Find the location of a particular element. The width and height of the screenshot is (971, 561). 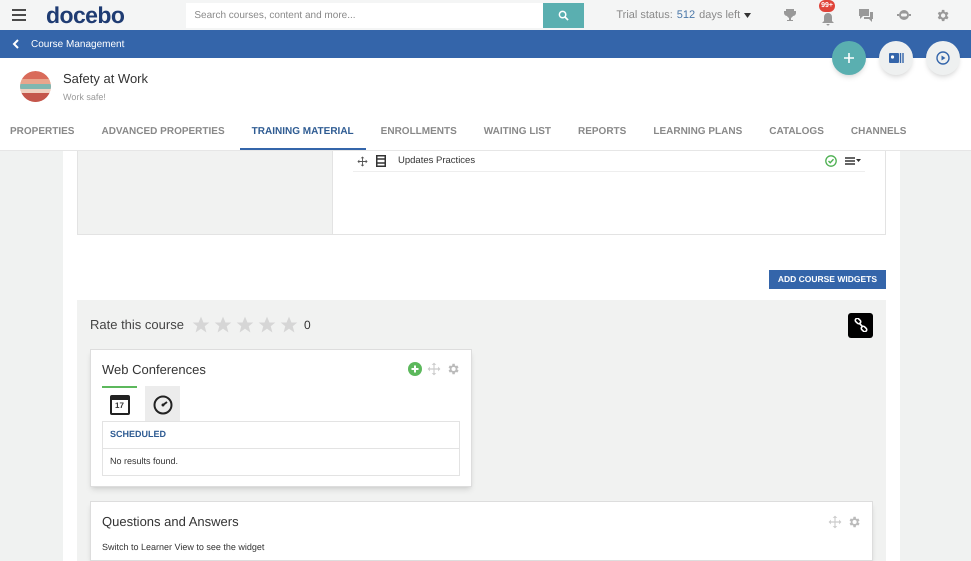

search-button is located at coordinates (563, 15).